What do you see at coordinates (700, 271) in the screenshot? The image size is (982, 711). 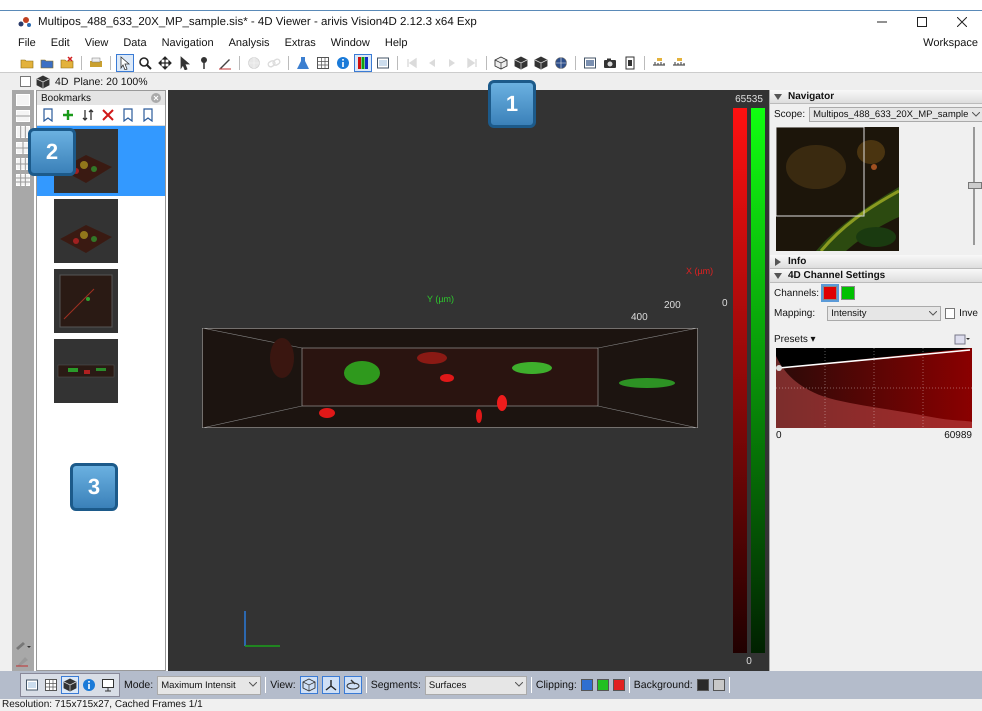 I see `axis-label: X (µm)` at bounding box center [700, 271].